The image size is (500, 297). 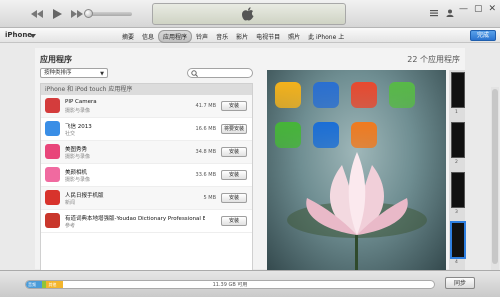 What do you see at coordinates (222, 36) in the screenshot?
I see `tab-4: 音乐` at bounding box center [222, 36].